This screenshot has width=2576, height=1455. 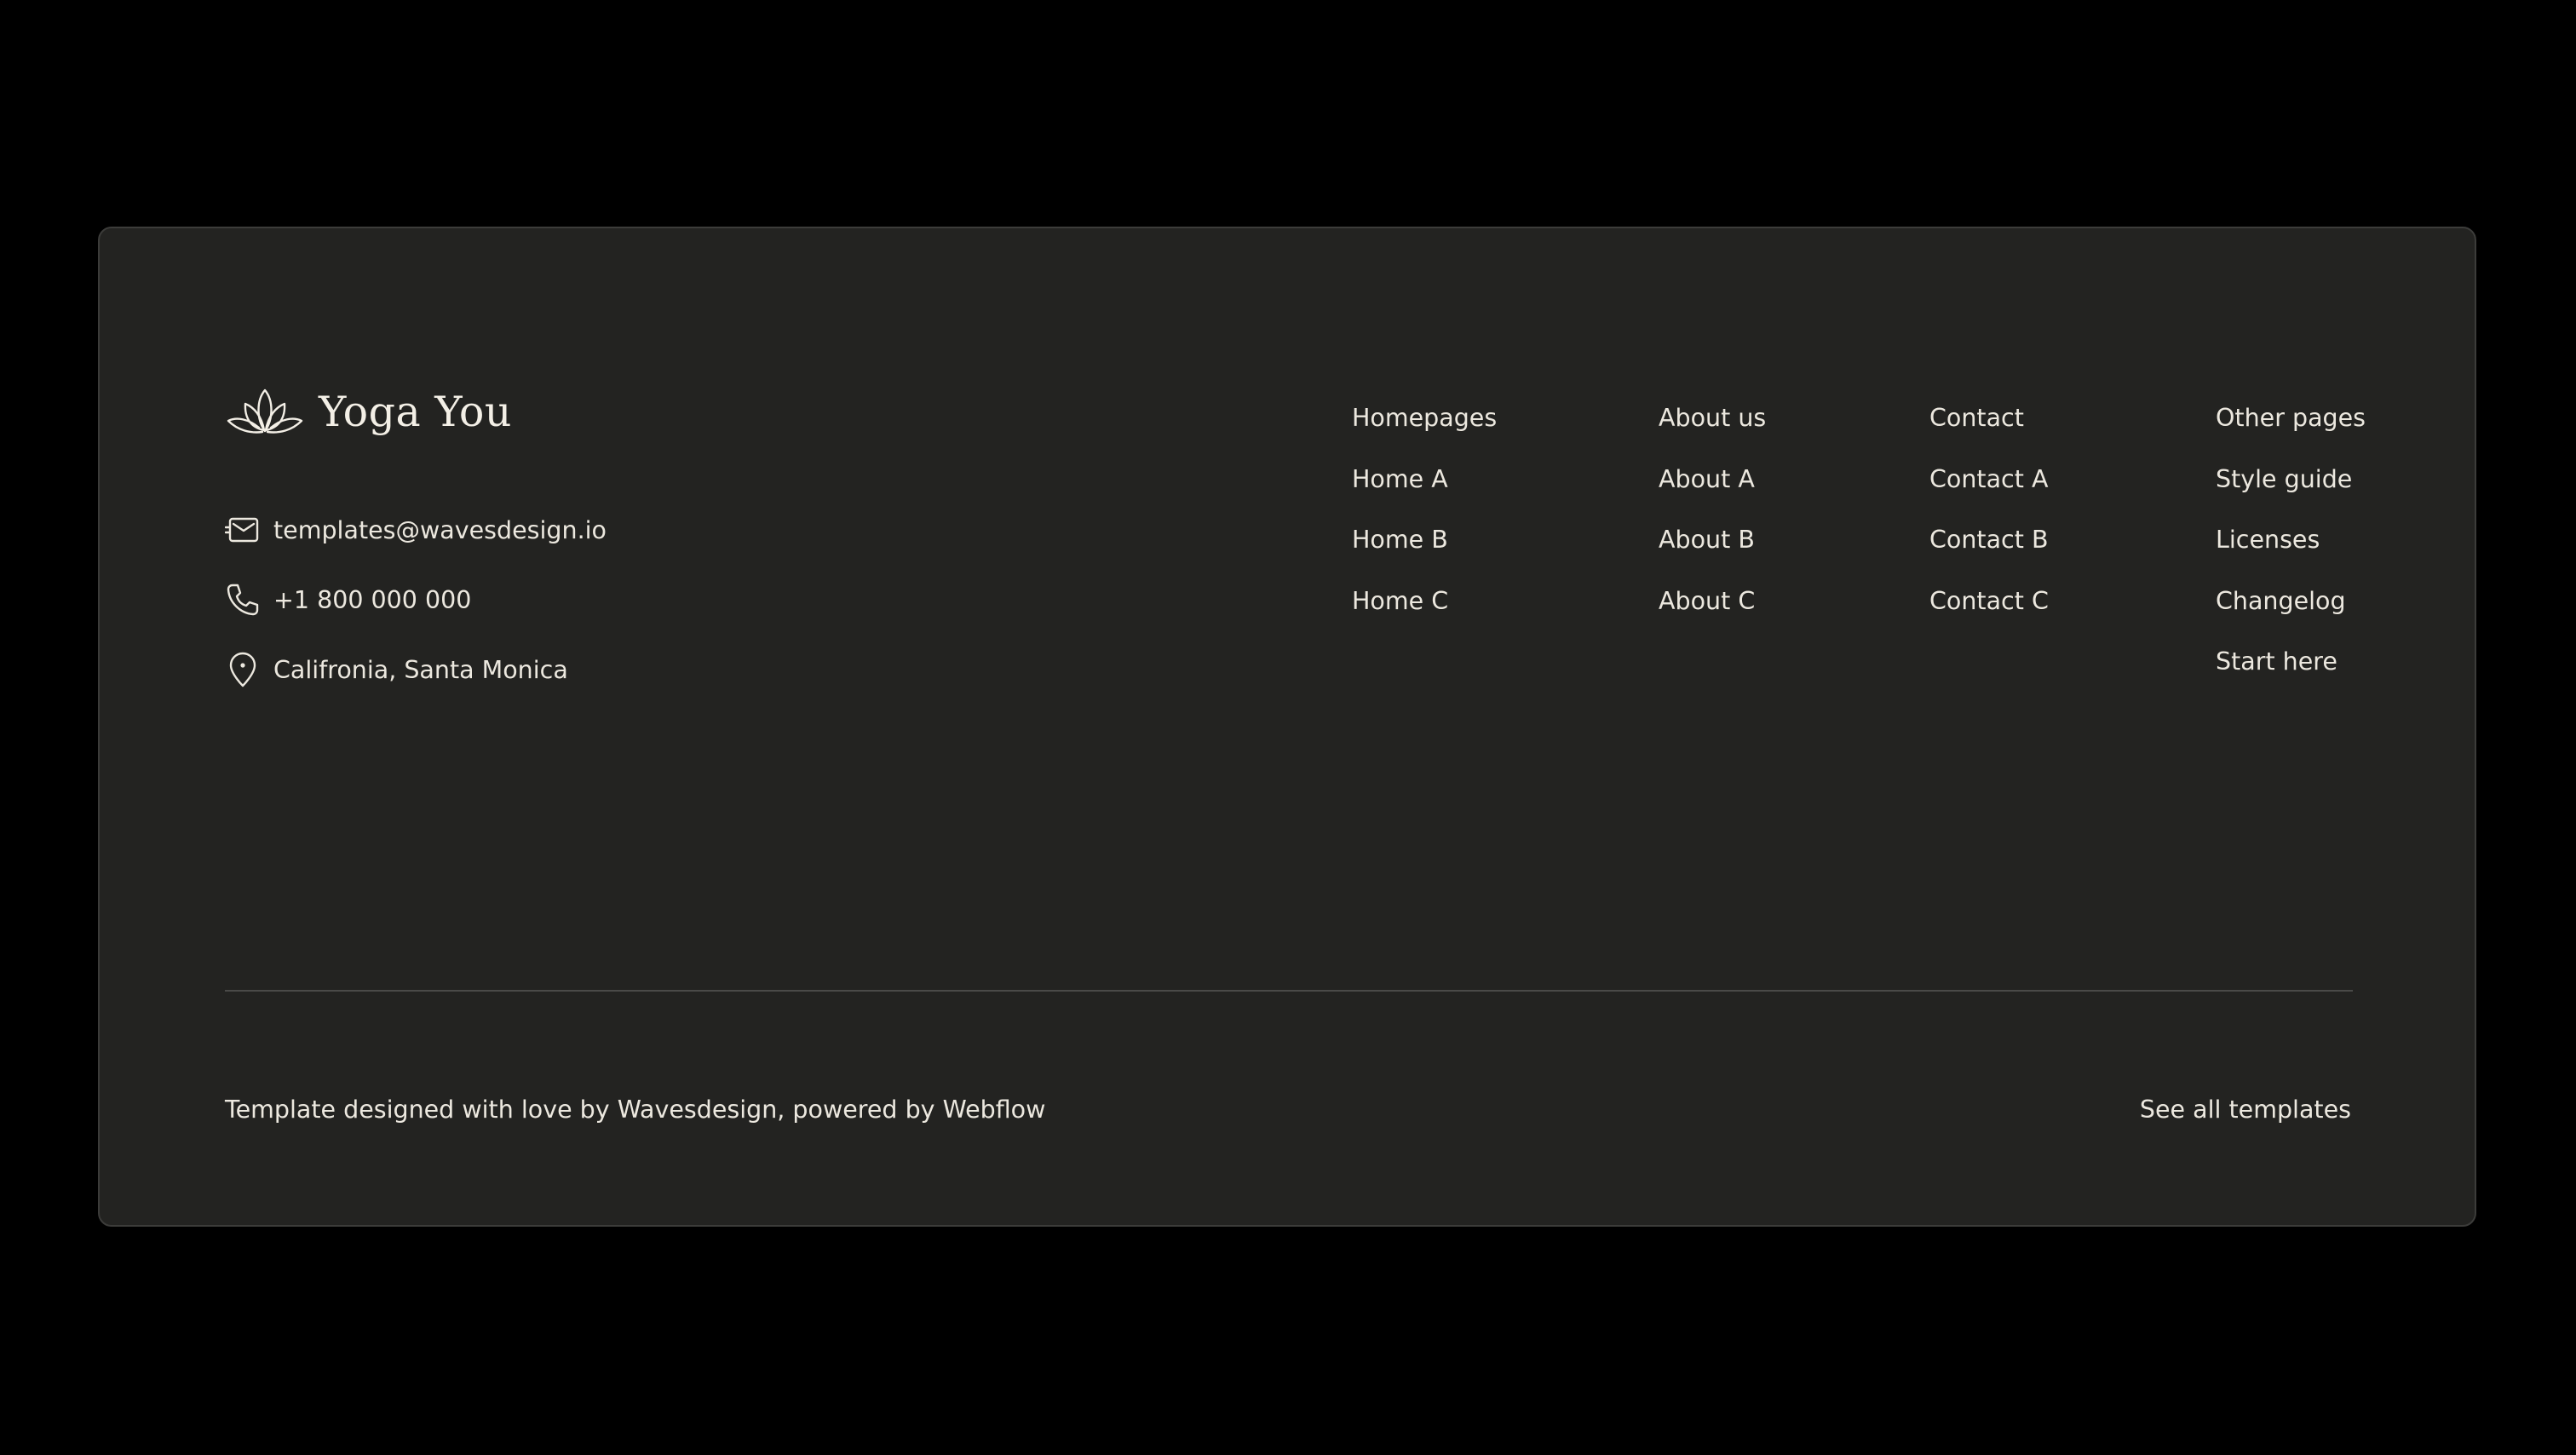 I want to click on nav-link-changelog: Changelog, so click(x=2291, y=615).